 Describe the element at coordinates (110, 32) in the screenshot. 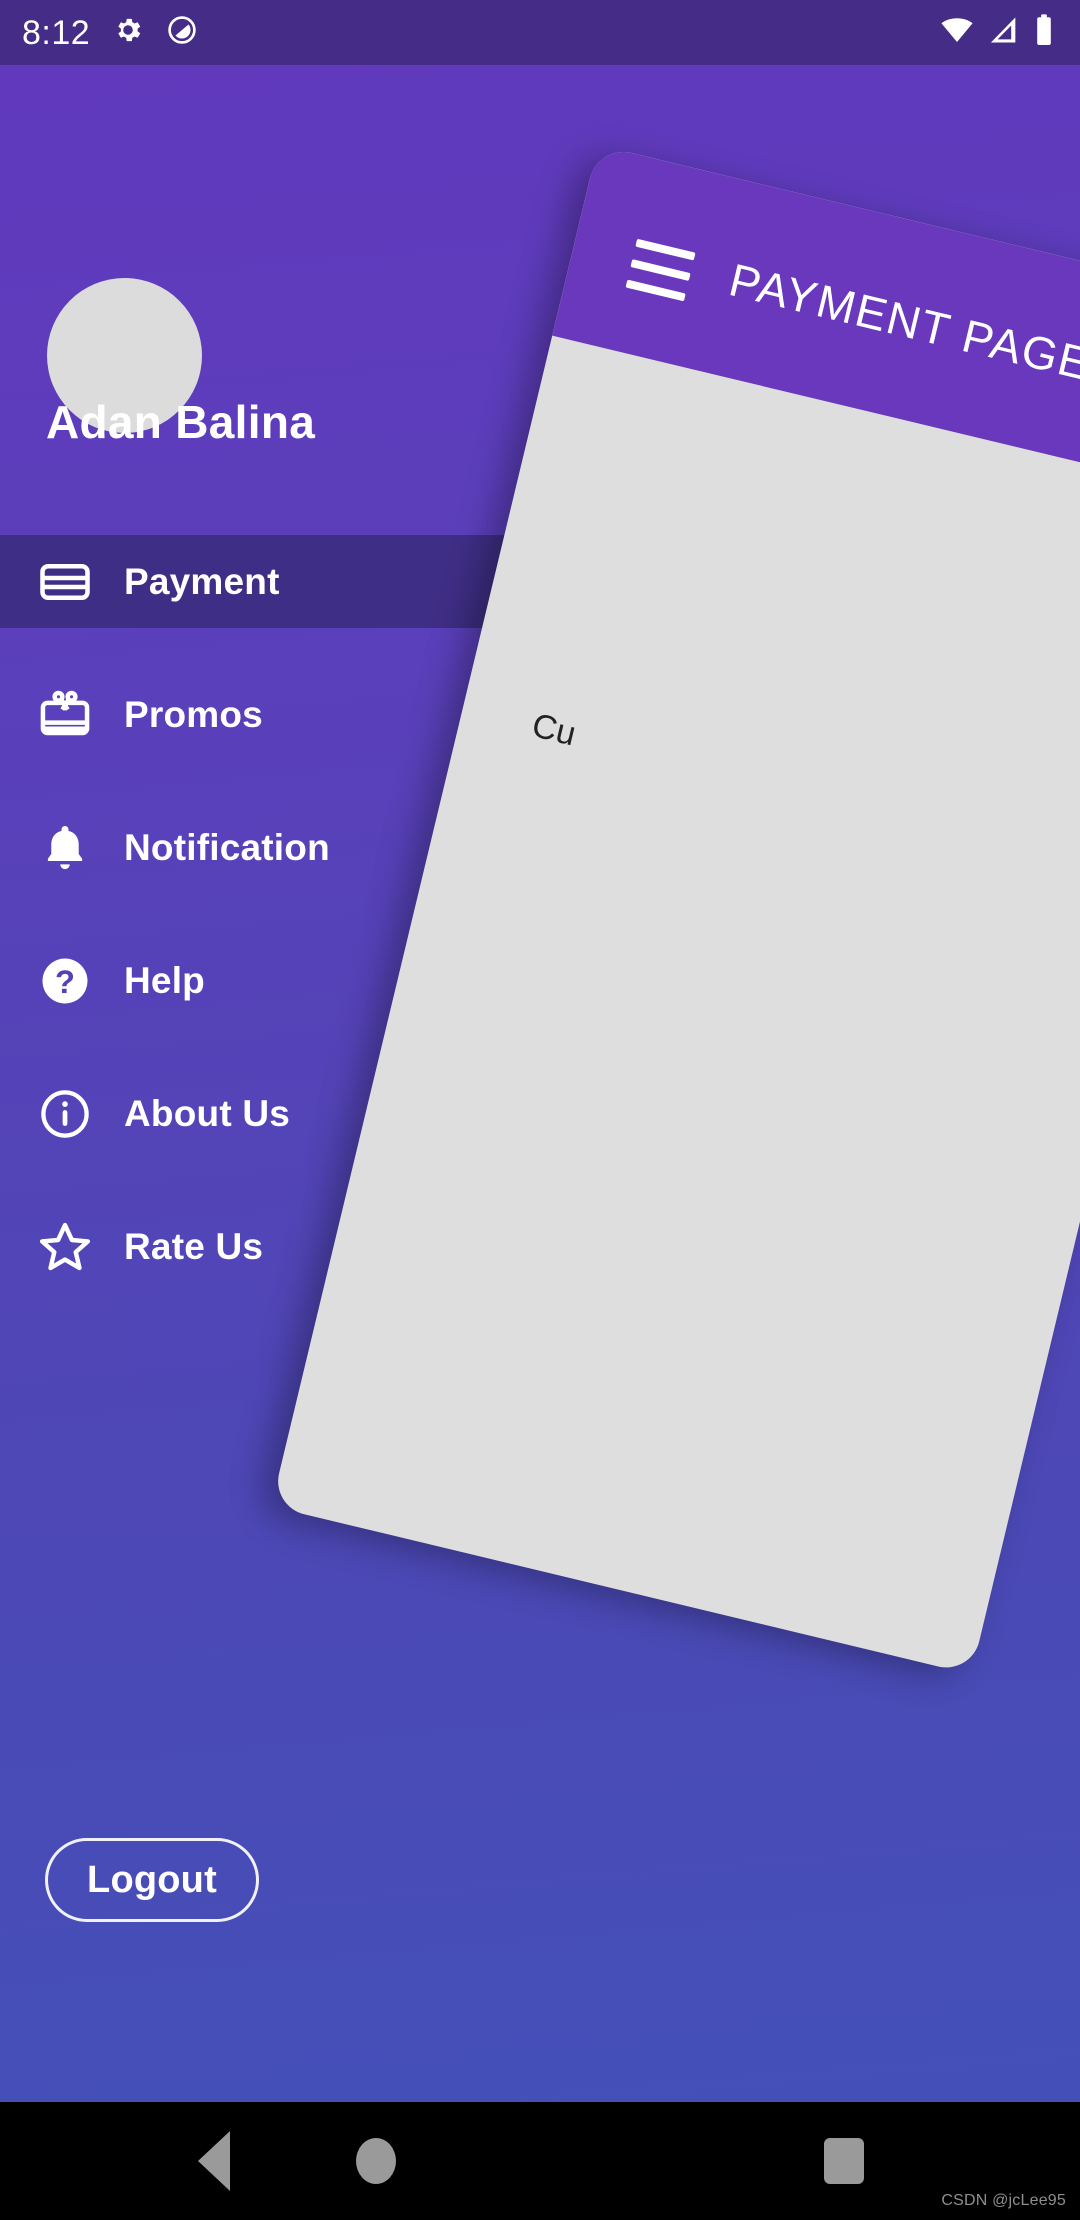

I see `status-bar-left: 8:12` at that location.